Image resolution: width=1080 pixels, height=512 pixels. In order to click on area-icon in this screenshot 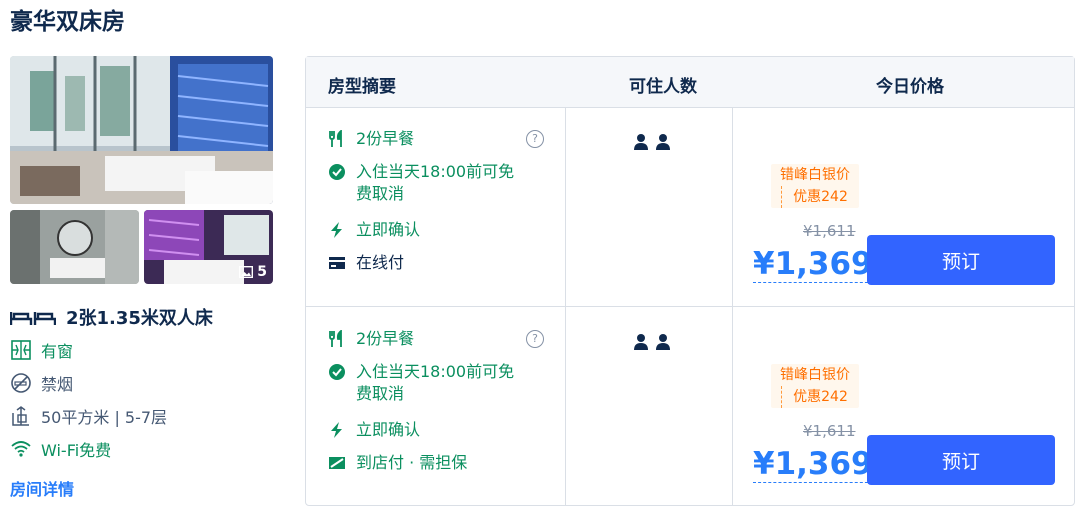, I will do `click(20, 416)`.